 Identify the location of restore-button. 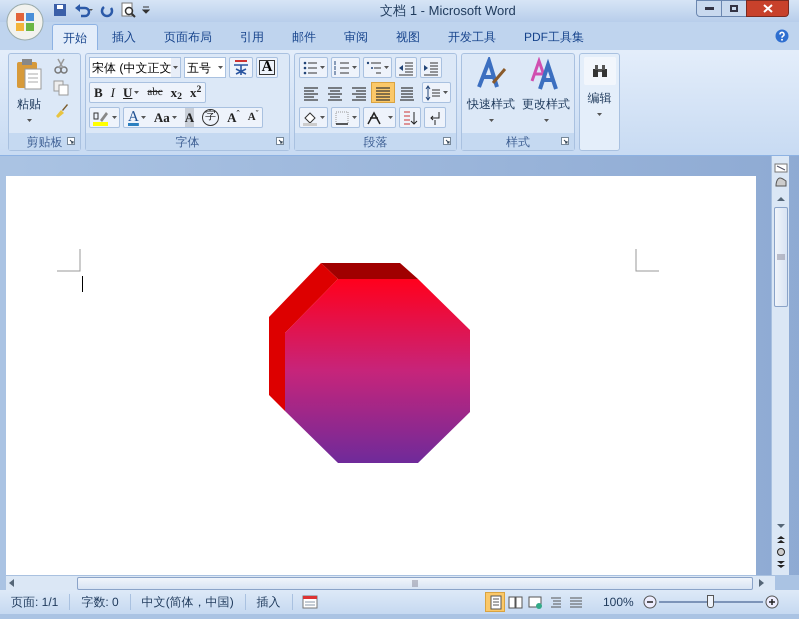
(734, 8).